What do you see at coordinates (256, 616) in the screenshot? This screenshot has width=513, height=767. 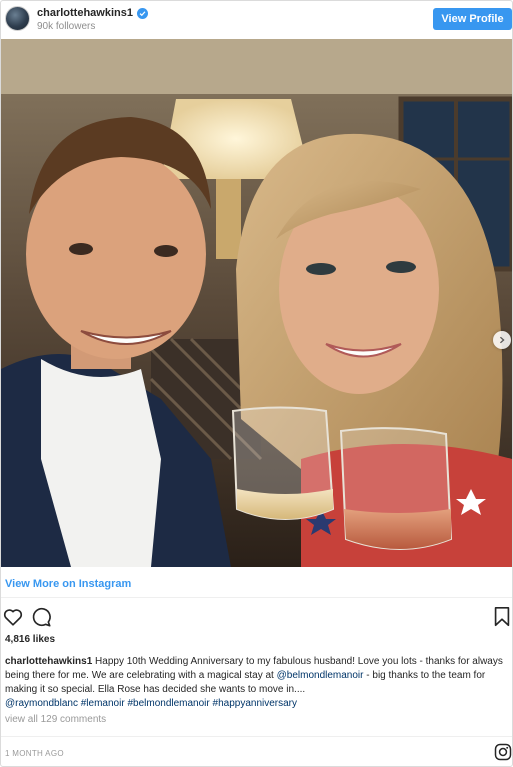 I see `action-bar` at bounding box center [256, 616].